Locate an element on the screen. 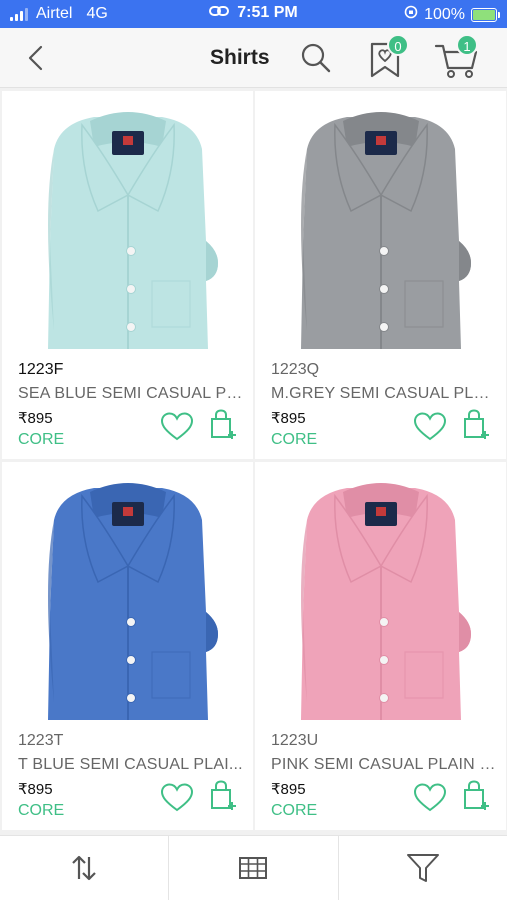  back-button is located at coordinates (37, 58).